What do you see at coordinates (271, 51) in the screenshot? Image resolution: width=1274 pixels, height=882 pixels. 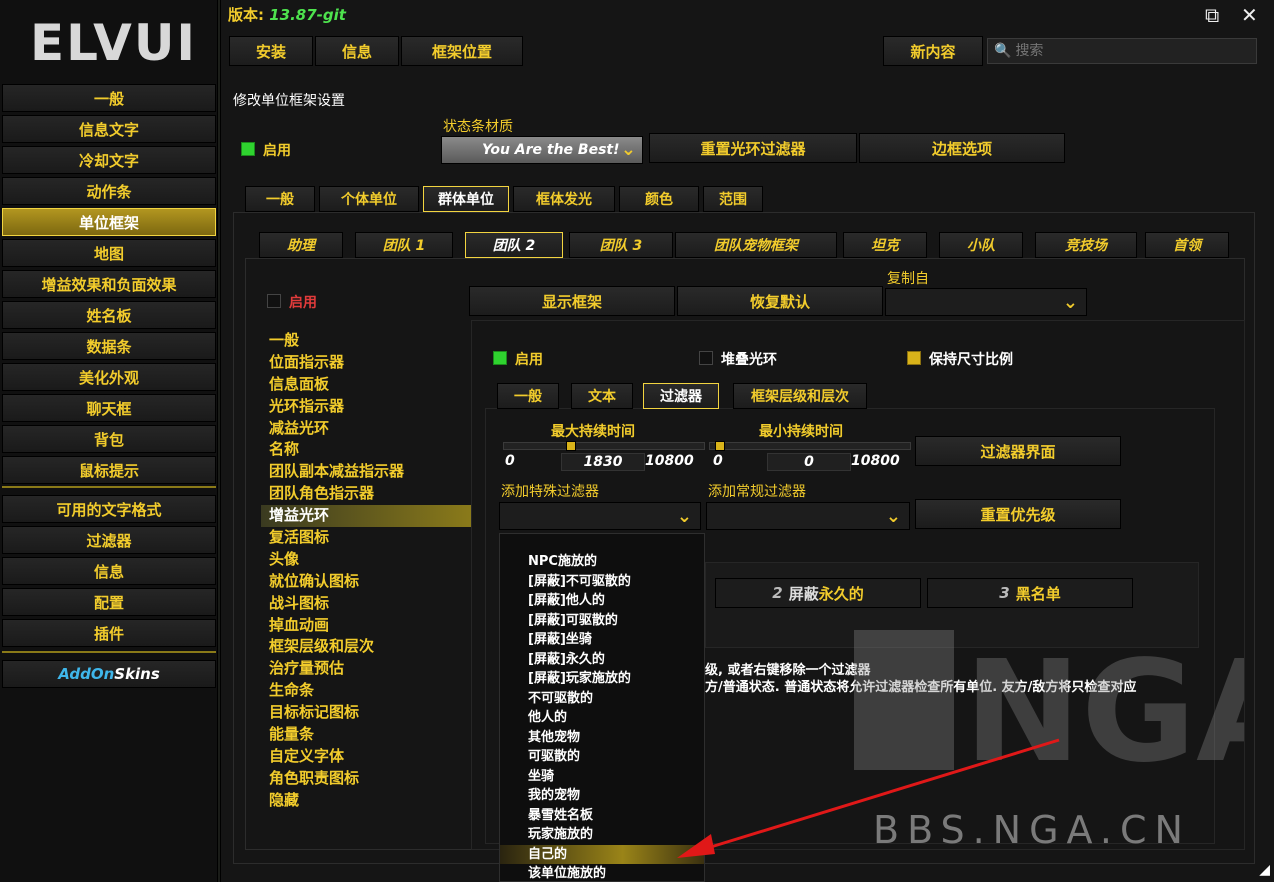 I see `tab-install: 安装` at bounding box center [271, 51].